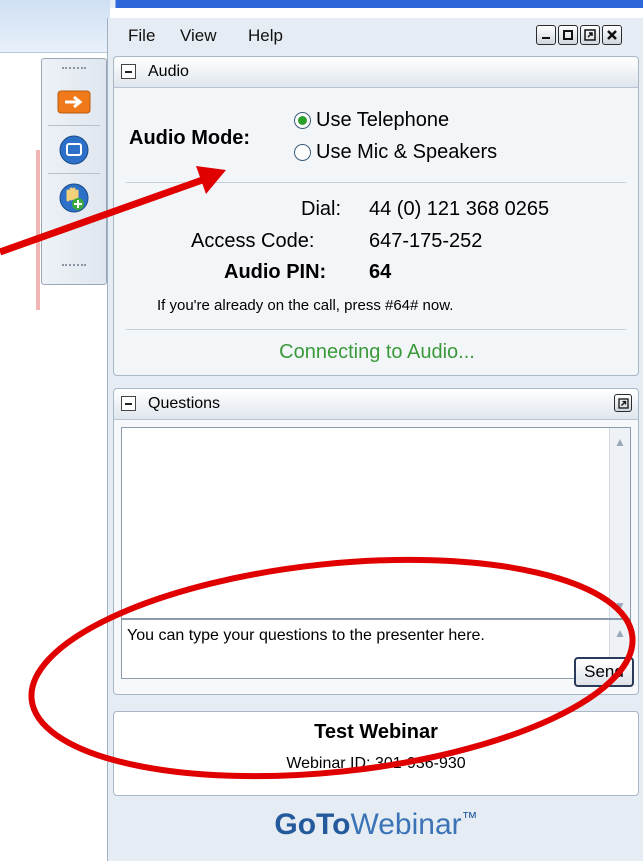 This screenshot has width=643, height=861. I want to click on toolbar-grip-top, so click(74, 70).